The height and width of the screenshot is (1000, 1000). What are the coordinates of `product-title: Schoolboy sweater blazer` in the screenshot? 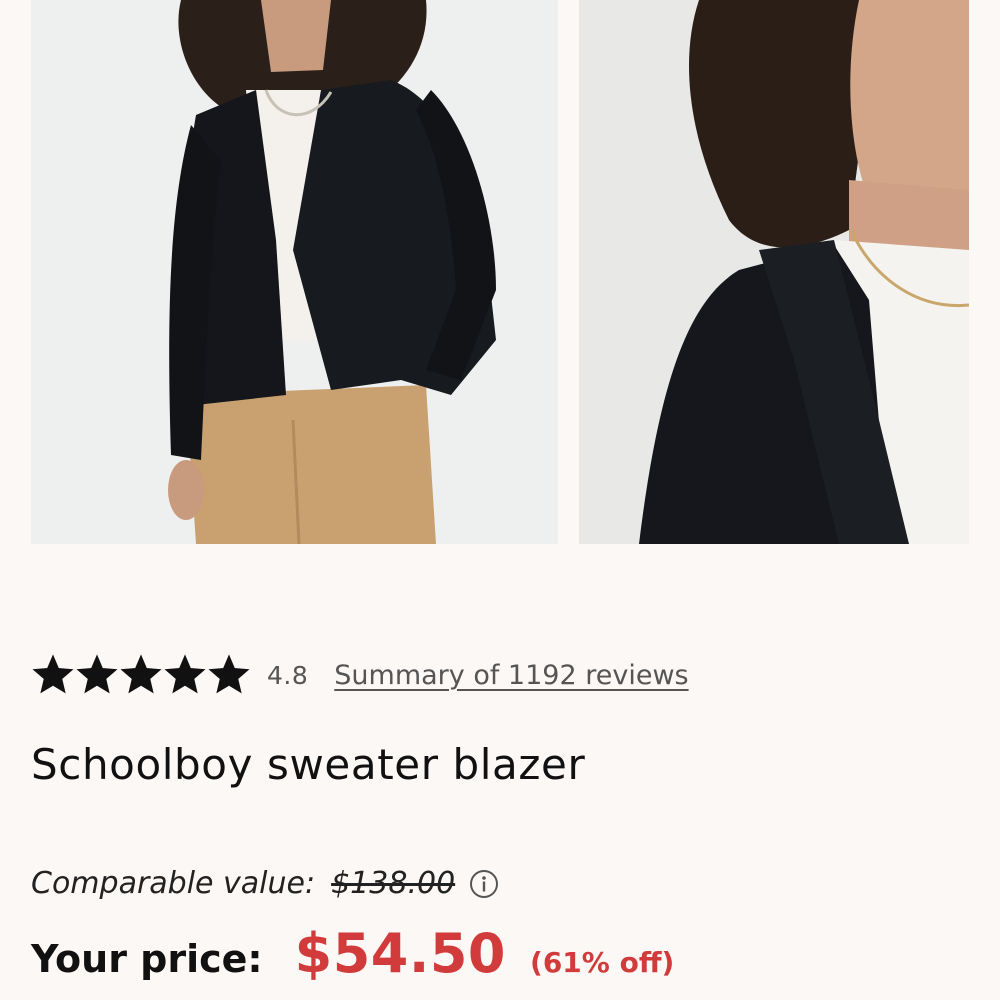 It's located at (308, 764).